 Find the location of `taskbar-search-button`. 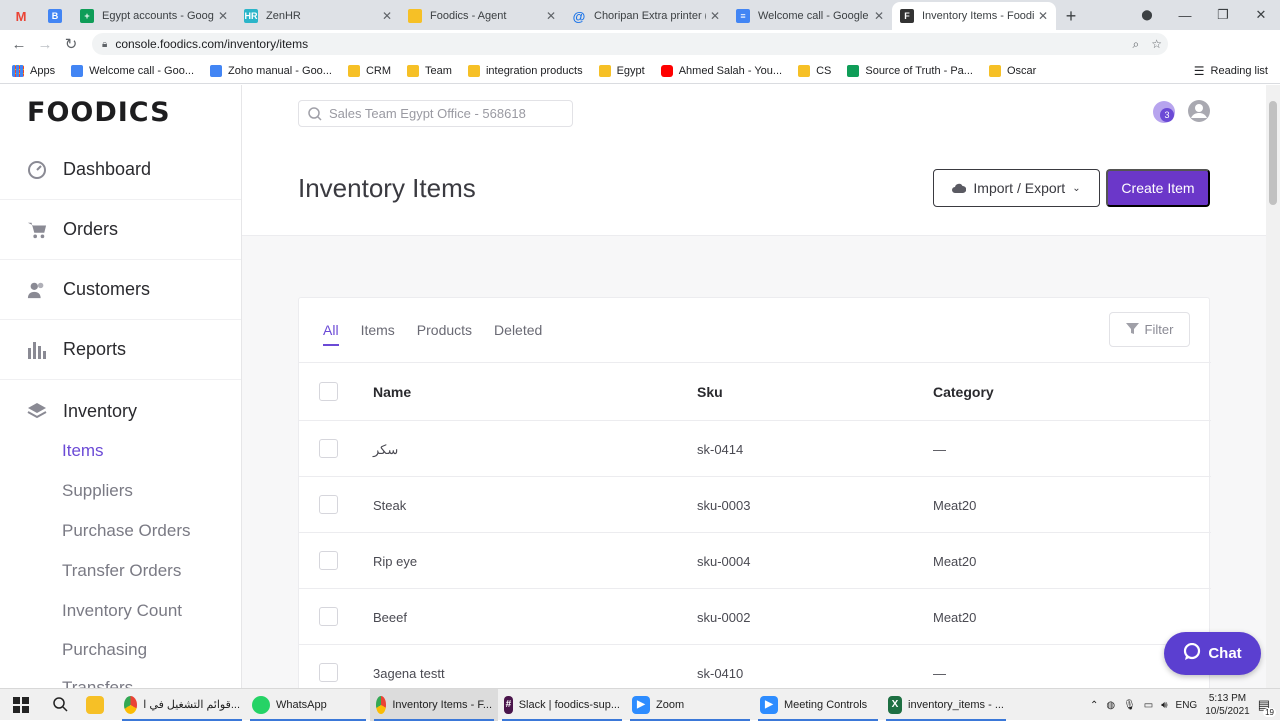

taskbar-search-button is located at coordinates (60, 705).